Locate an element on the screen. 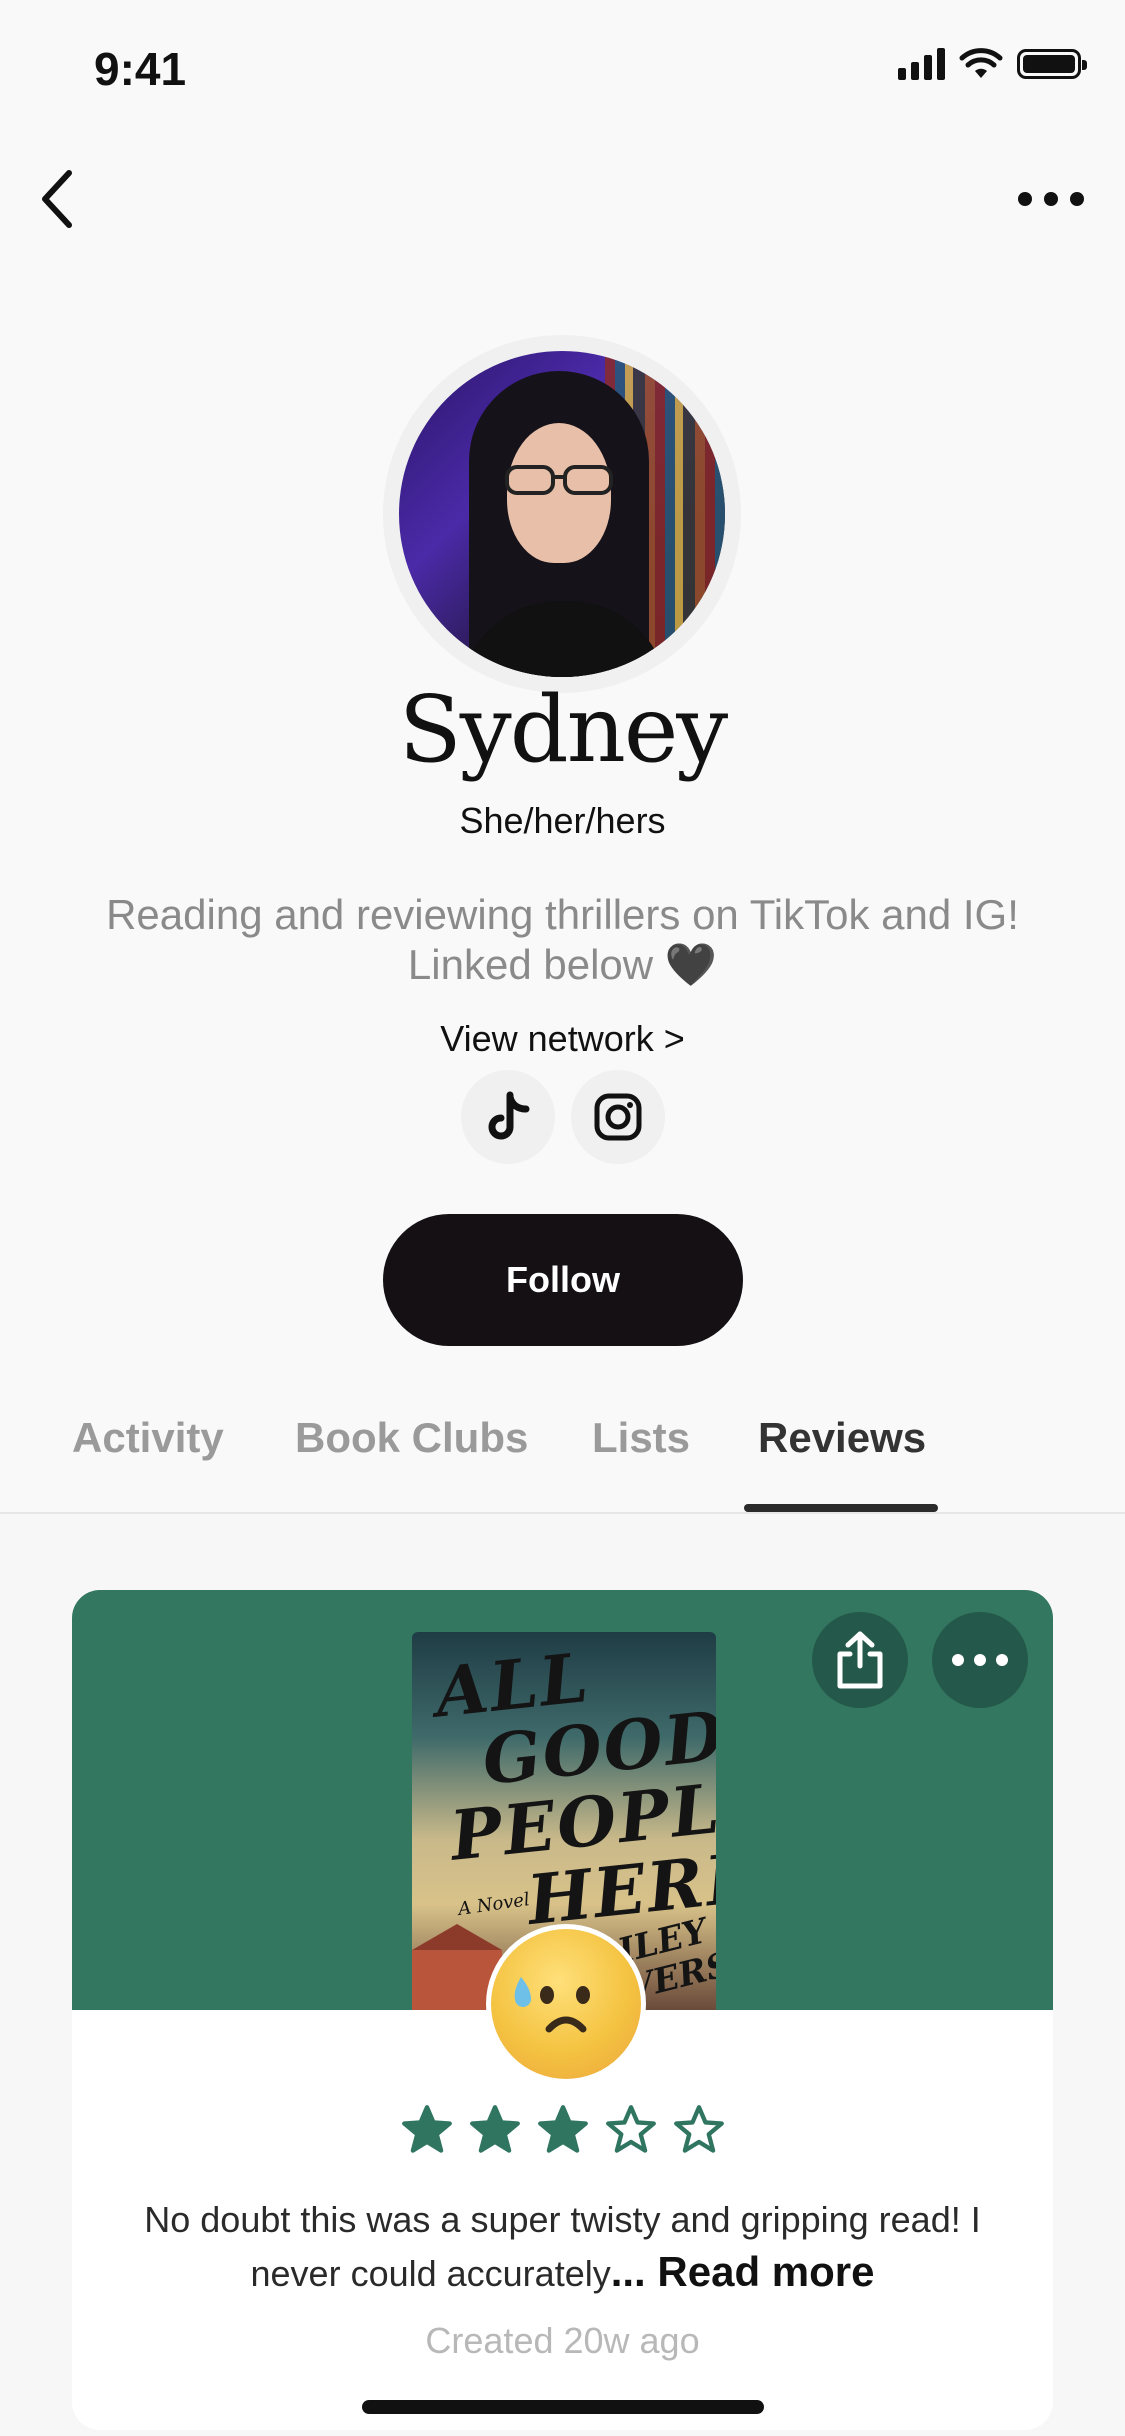  avatar is located at coordinates (562, 514).